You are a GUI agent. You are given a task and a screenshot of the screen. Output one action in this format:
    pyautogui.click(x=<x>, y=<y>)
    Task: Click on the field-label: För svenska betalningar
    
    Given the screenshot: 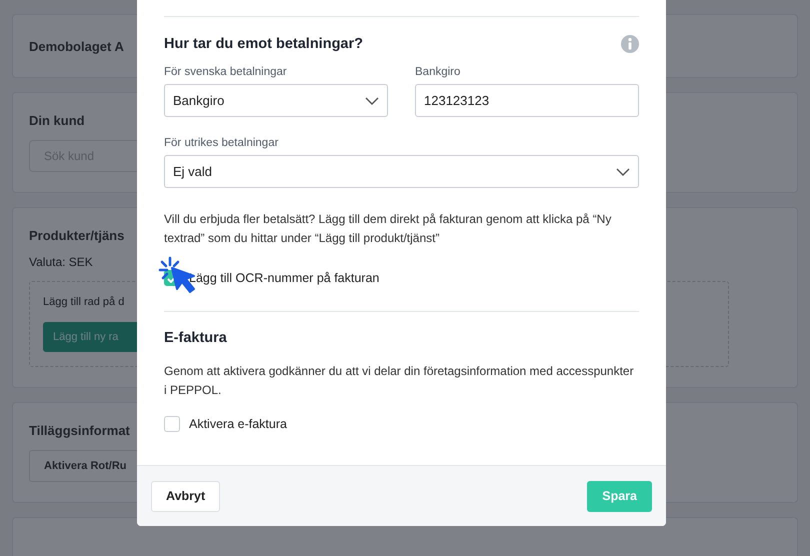 What is the action you would take?
    pyautogui.click(x=226, y=72)
    